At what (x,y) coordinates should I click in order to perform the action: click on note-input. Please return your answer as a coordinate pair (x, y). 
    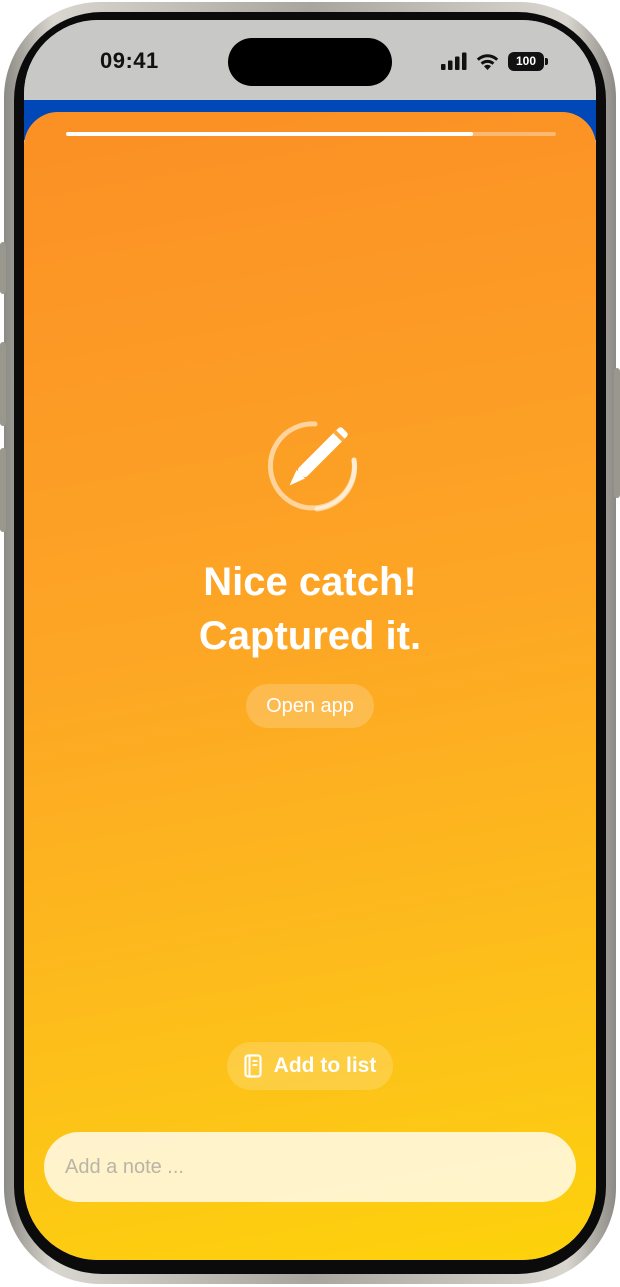
    Looking at the image, I should click on (310, 1167).